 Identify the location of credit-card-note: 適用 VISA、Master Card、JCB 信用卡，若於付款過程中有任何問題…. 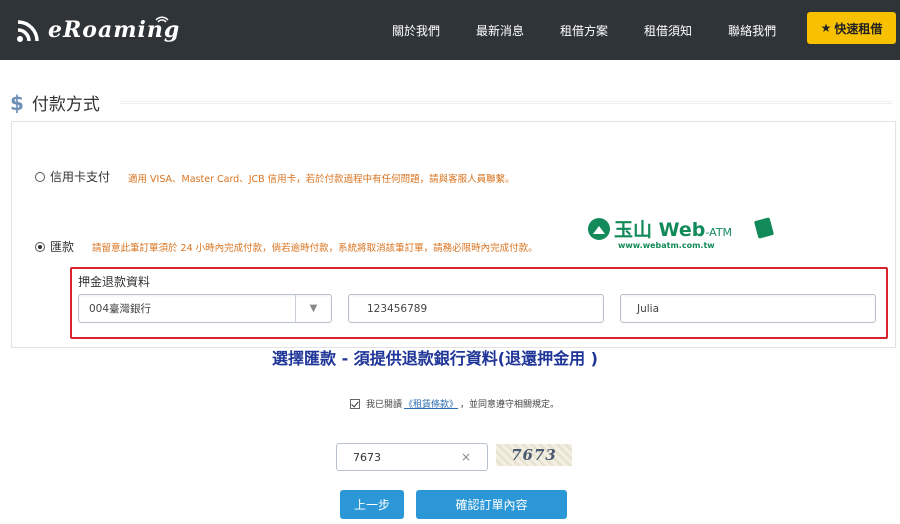
(321, 179).